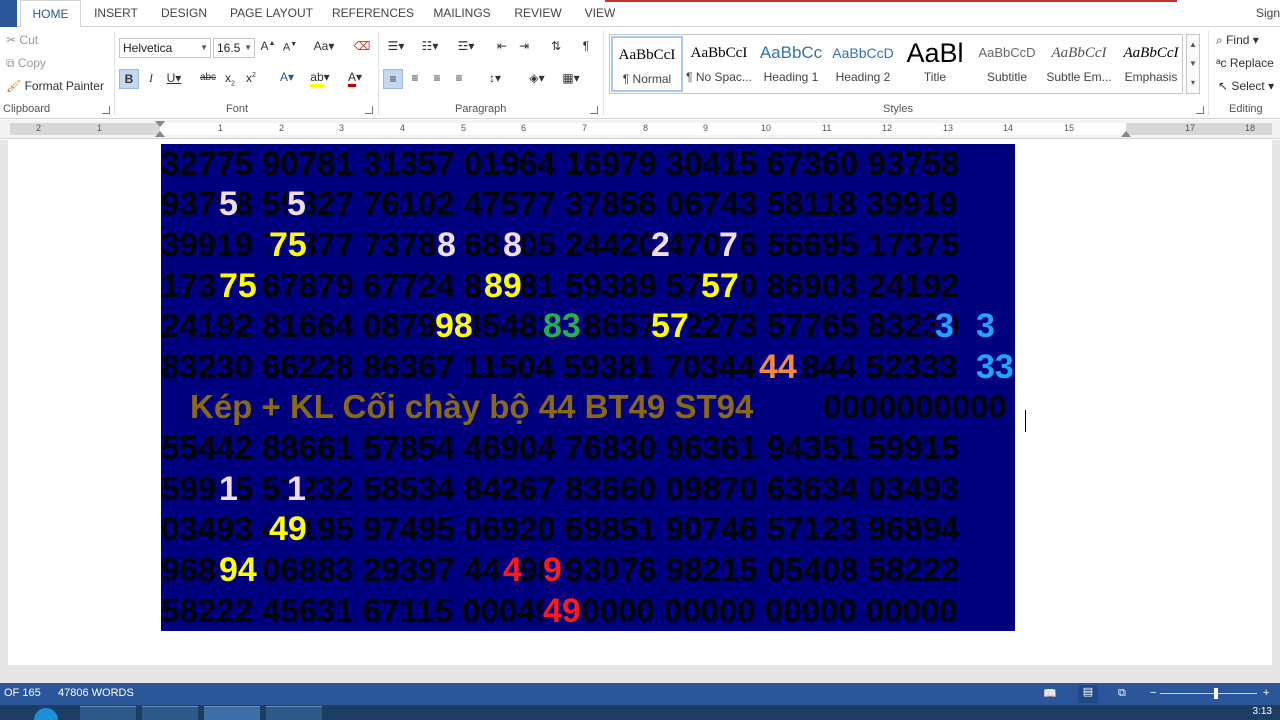 The height and width of the screenshot is (720, 1280). Describe the element at coordinates (369, 110) in the screenshot. I see `font-launcher-icon` at that location.